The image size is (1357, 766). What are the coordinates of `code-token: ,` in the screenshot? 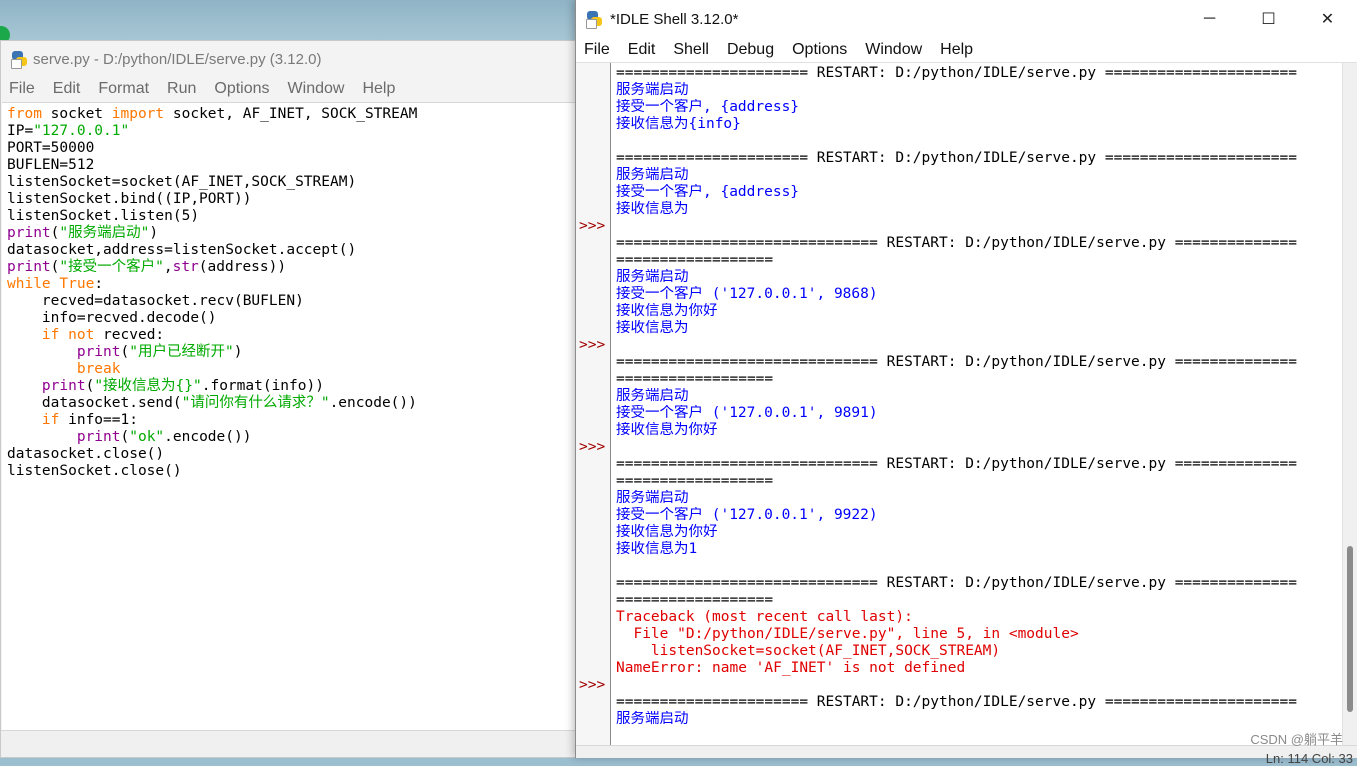 It's located at (168, 267).